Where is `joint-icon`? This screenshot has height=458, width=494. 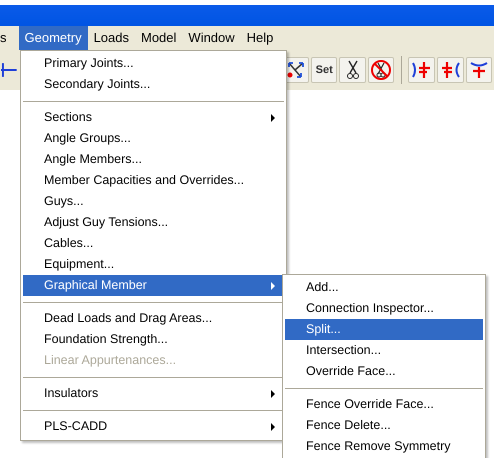 joint-icon is located at coordinates (9, 70).